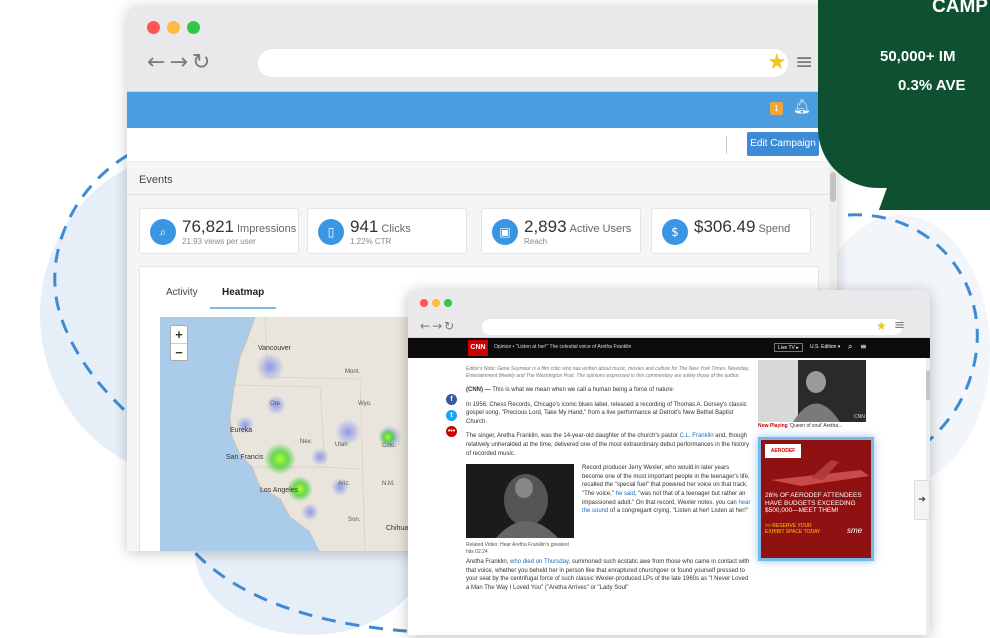  Describe the element at coordinates (322, 434) in the screenshot. I see `map-canvas` at that location.